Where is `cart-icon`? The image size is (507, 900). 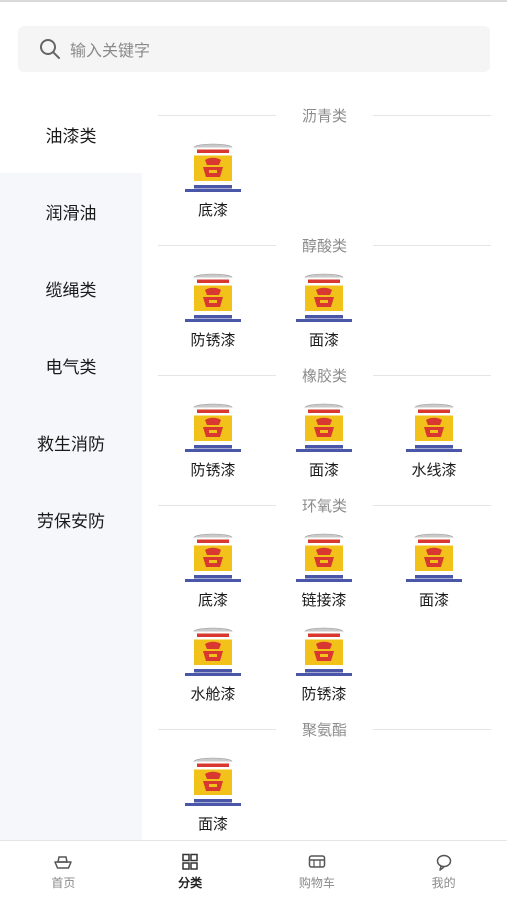
cart-icon is located at coordinates (317, 861).